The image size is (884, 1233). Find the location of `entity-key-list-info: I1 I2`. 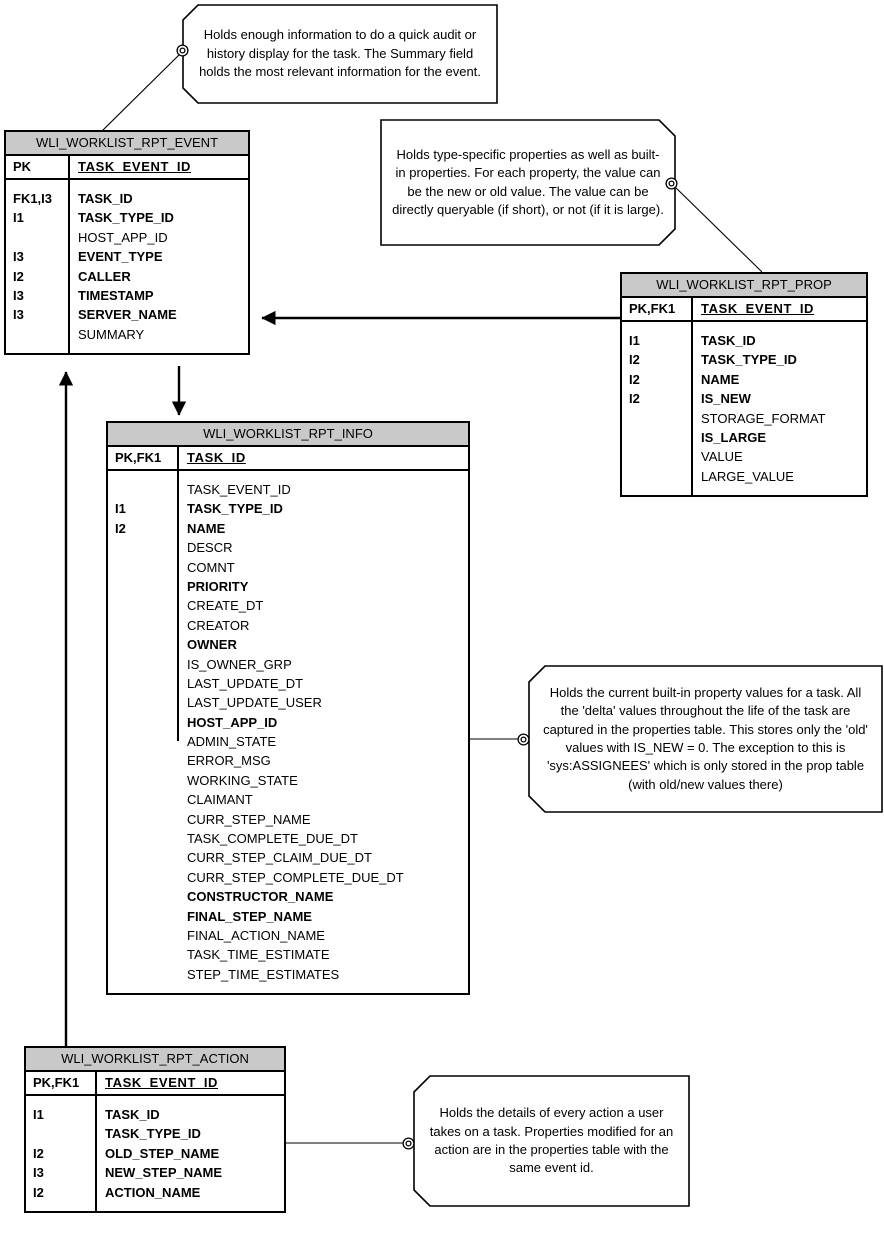

entity-key-list-info: I1 I2 is located at coordinates (143, 606).